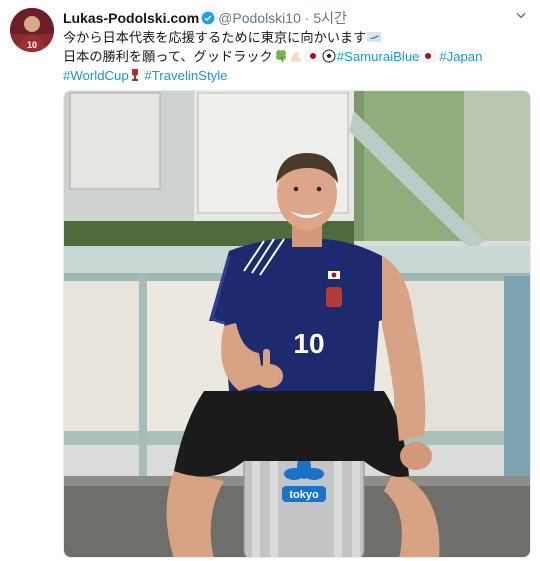  Describe the element at coordinates (297, 75) in the screenshot. I see `tweet-line-3: #WorldCup #TravelinStyle` at that location.